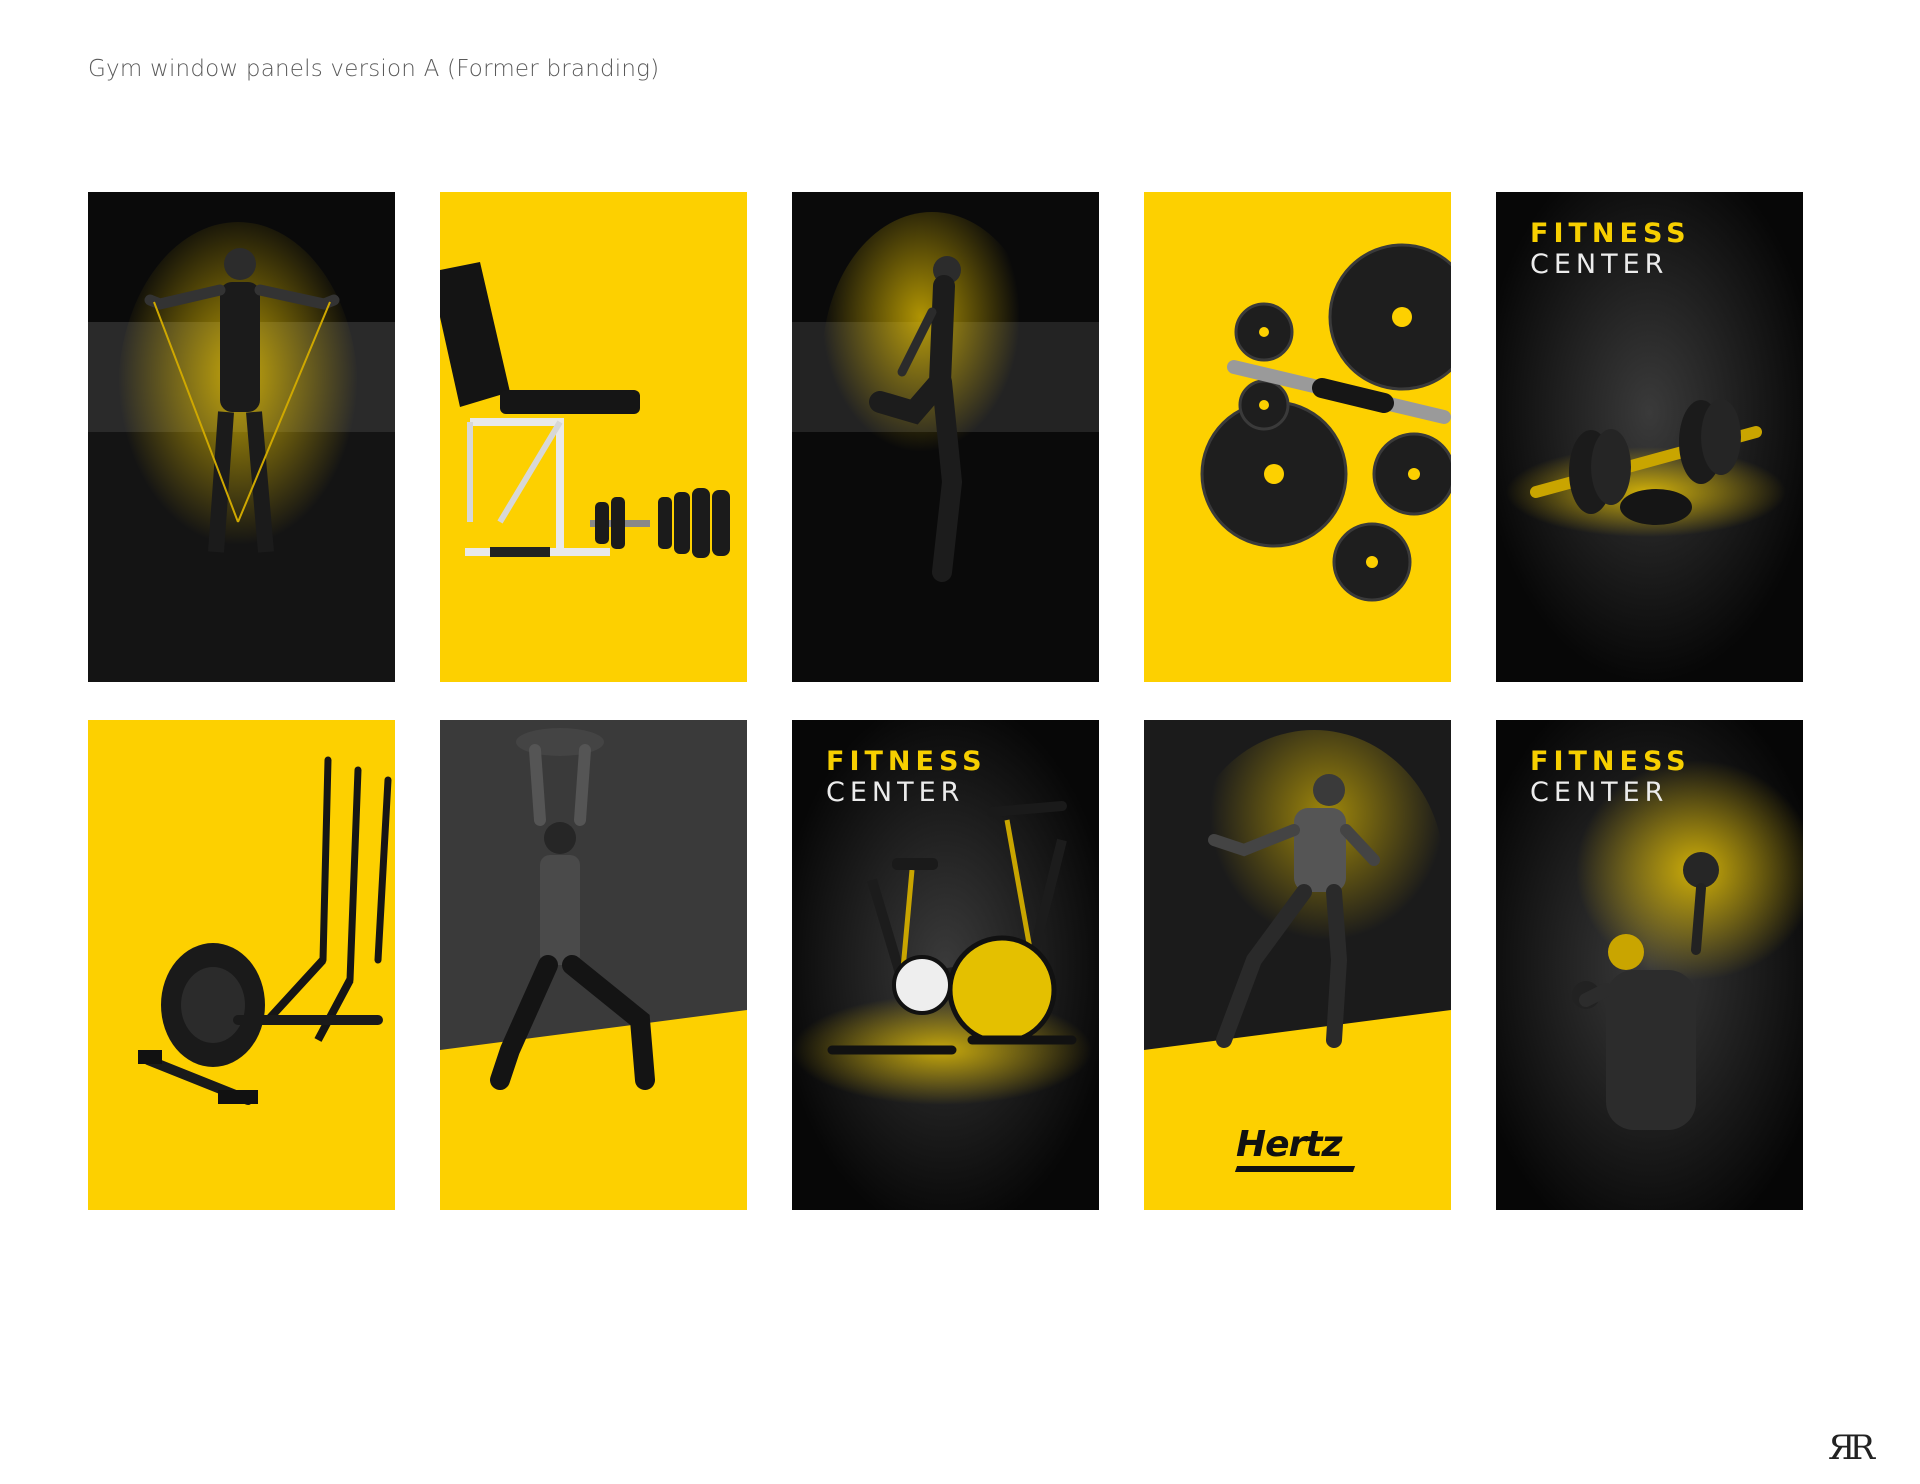 This screenshot has width=1920, height=1484. I want to click on elliptical-trainer-image, so click(241, 965).